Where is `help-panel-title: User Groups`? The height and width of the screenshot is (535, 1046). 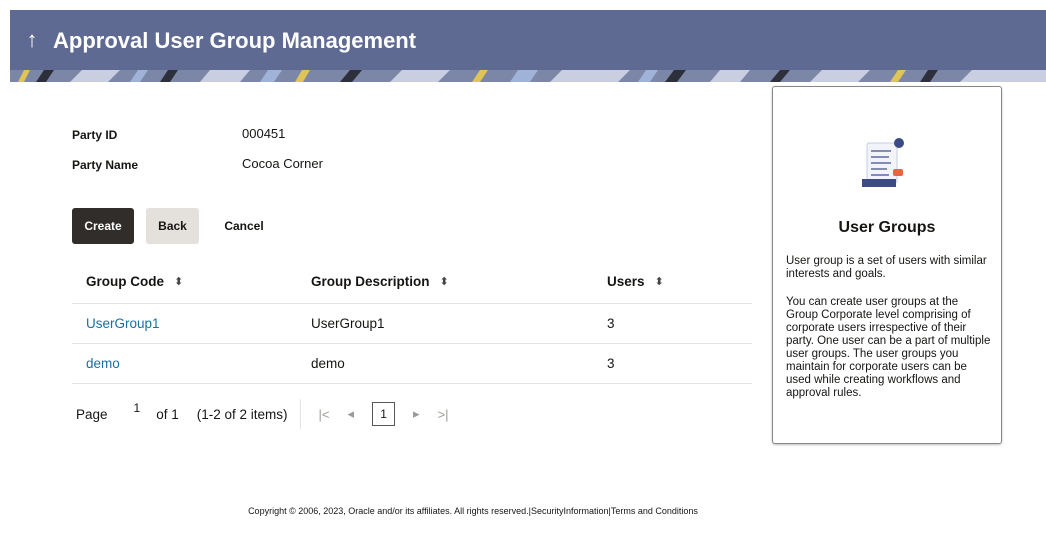
help-panel-title: User Groups is located at coordinates (887, 227).